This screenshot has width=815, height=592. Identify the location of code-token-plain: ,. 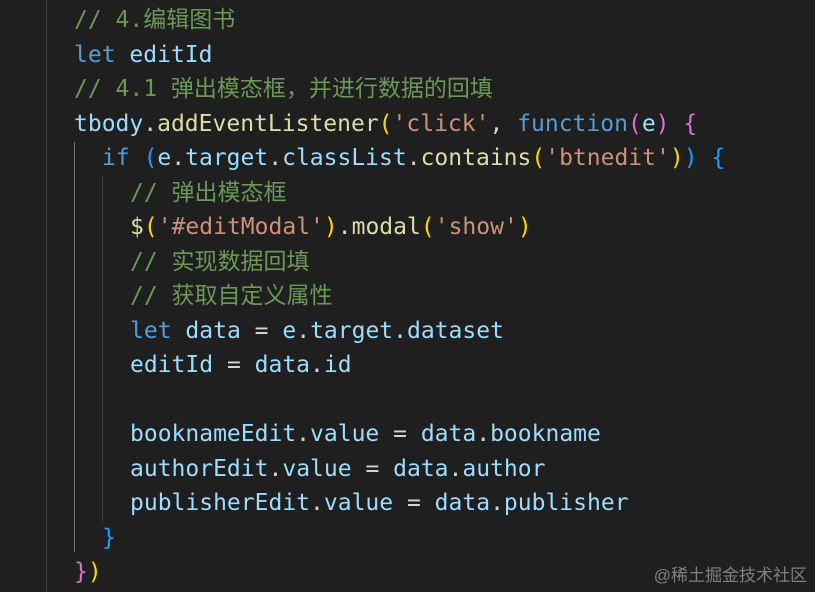
(503, 124).